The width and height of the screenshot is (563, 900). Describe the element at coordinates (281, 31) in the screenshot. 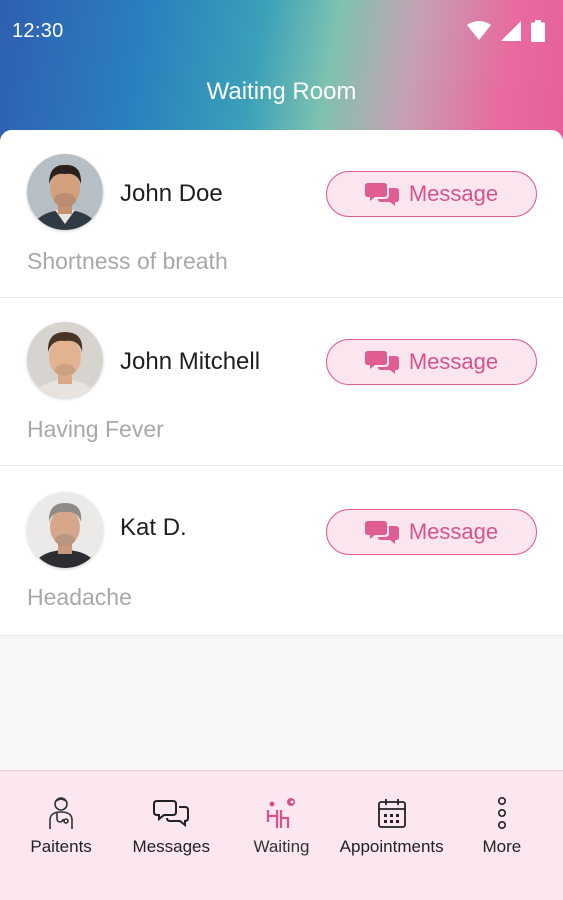

I see `status-bar: 12:30` at that location.